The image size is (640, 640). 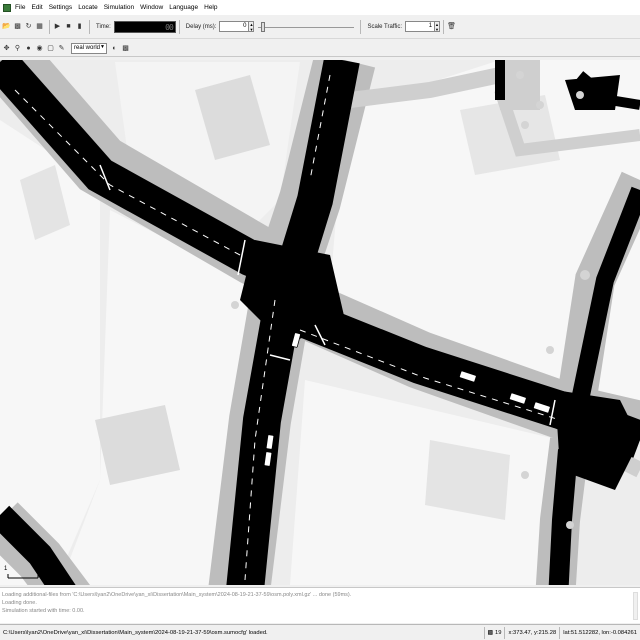 What do you see at coordinates (119, 7) in the screenshot?
I see `menu-simulation: Simulation` at bounding box center [119, 7].